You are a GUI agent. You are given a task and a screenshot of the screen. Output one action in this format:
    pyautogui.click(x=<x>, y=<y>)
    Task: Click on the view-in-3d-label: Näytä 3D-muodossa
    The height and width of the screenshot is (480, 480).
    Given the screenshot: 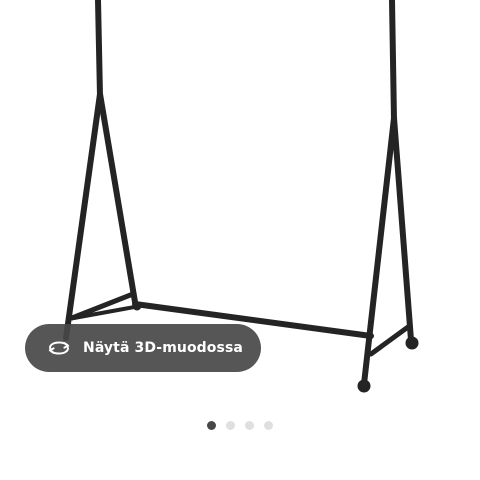 What is the action you would take?
    pyautogui.click(x=163, y=348)
    